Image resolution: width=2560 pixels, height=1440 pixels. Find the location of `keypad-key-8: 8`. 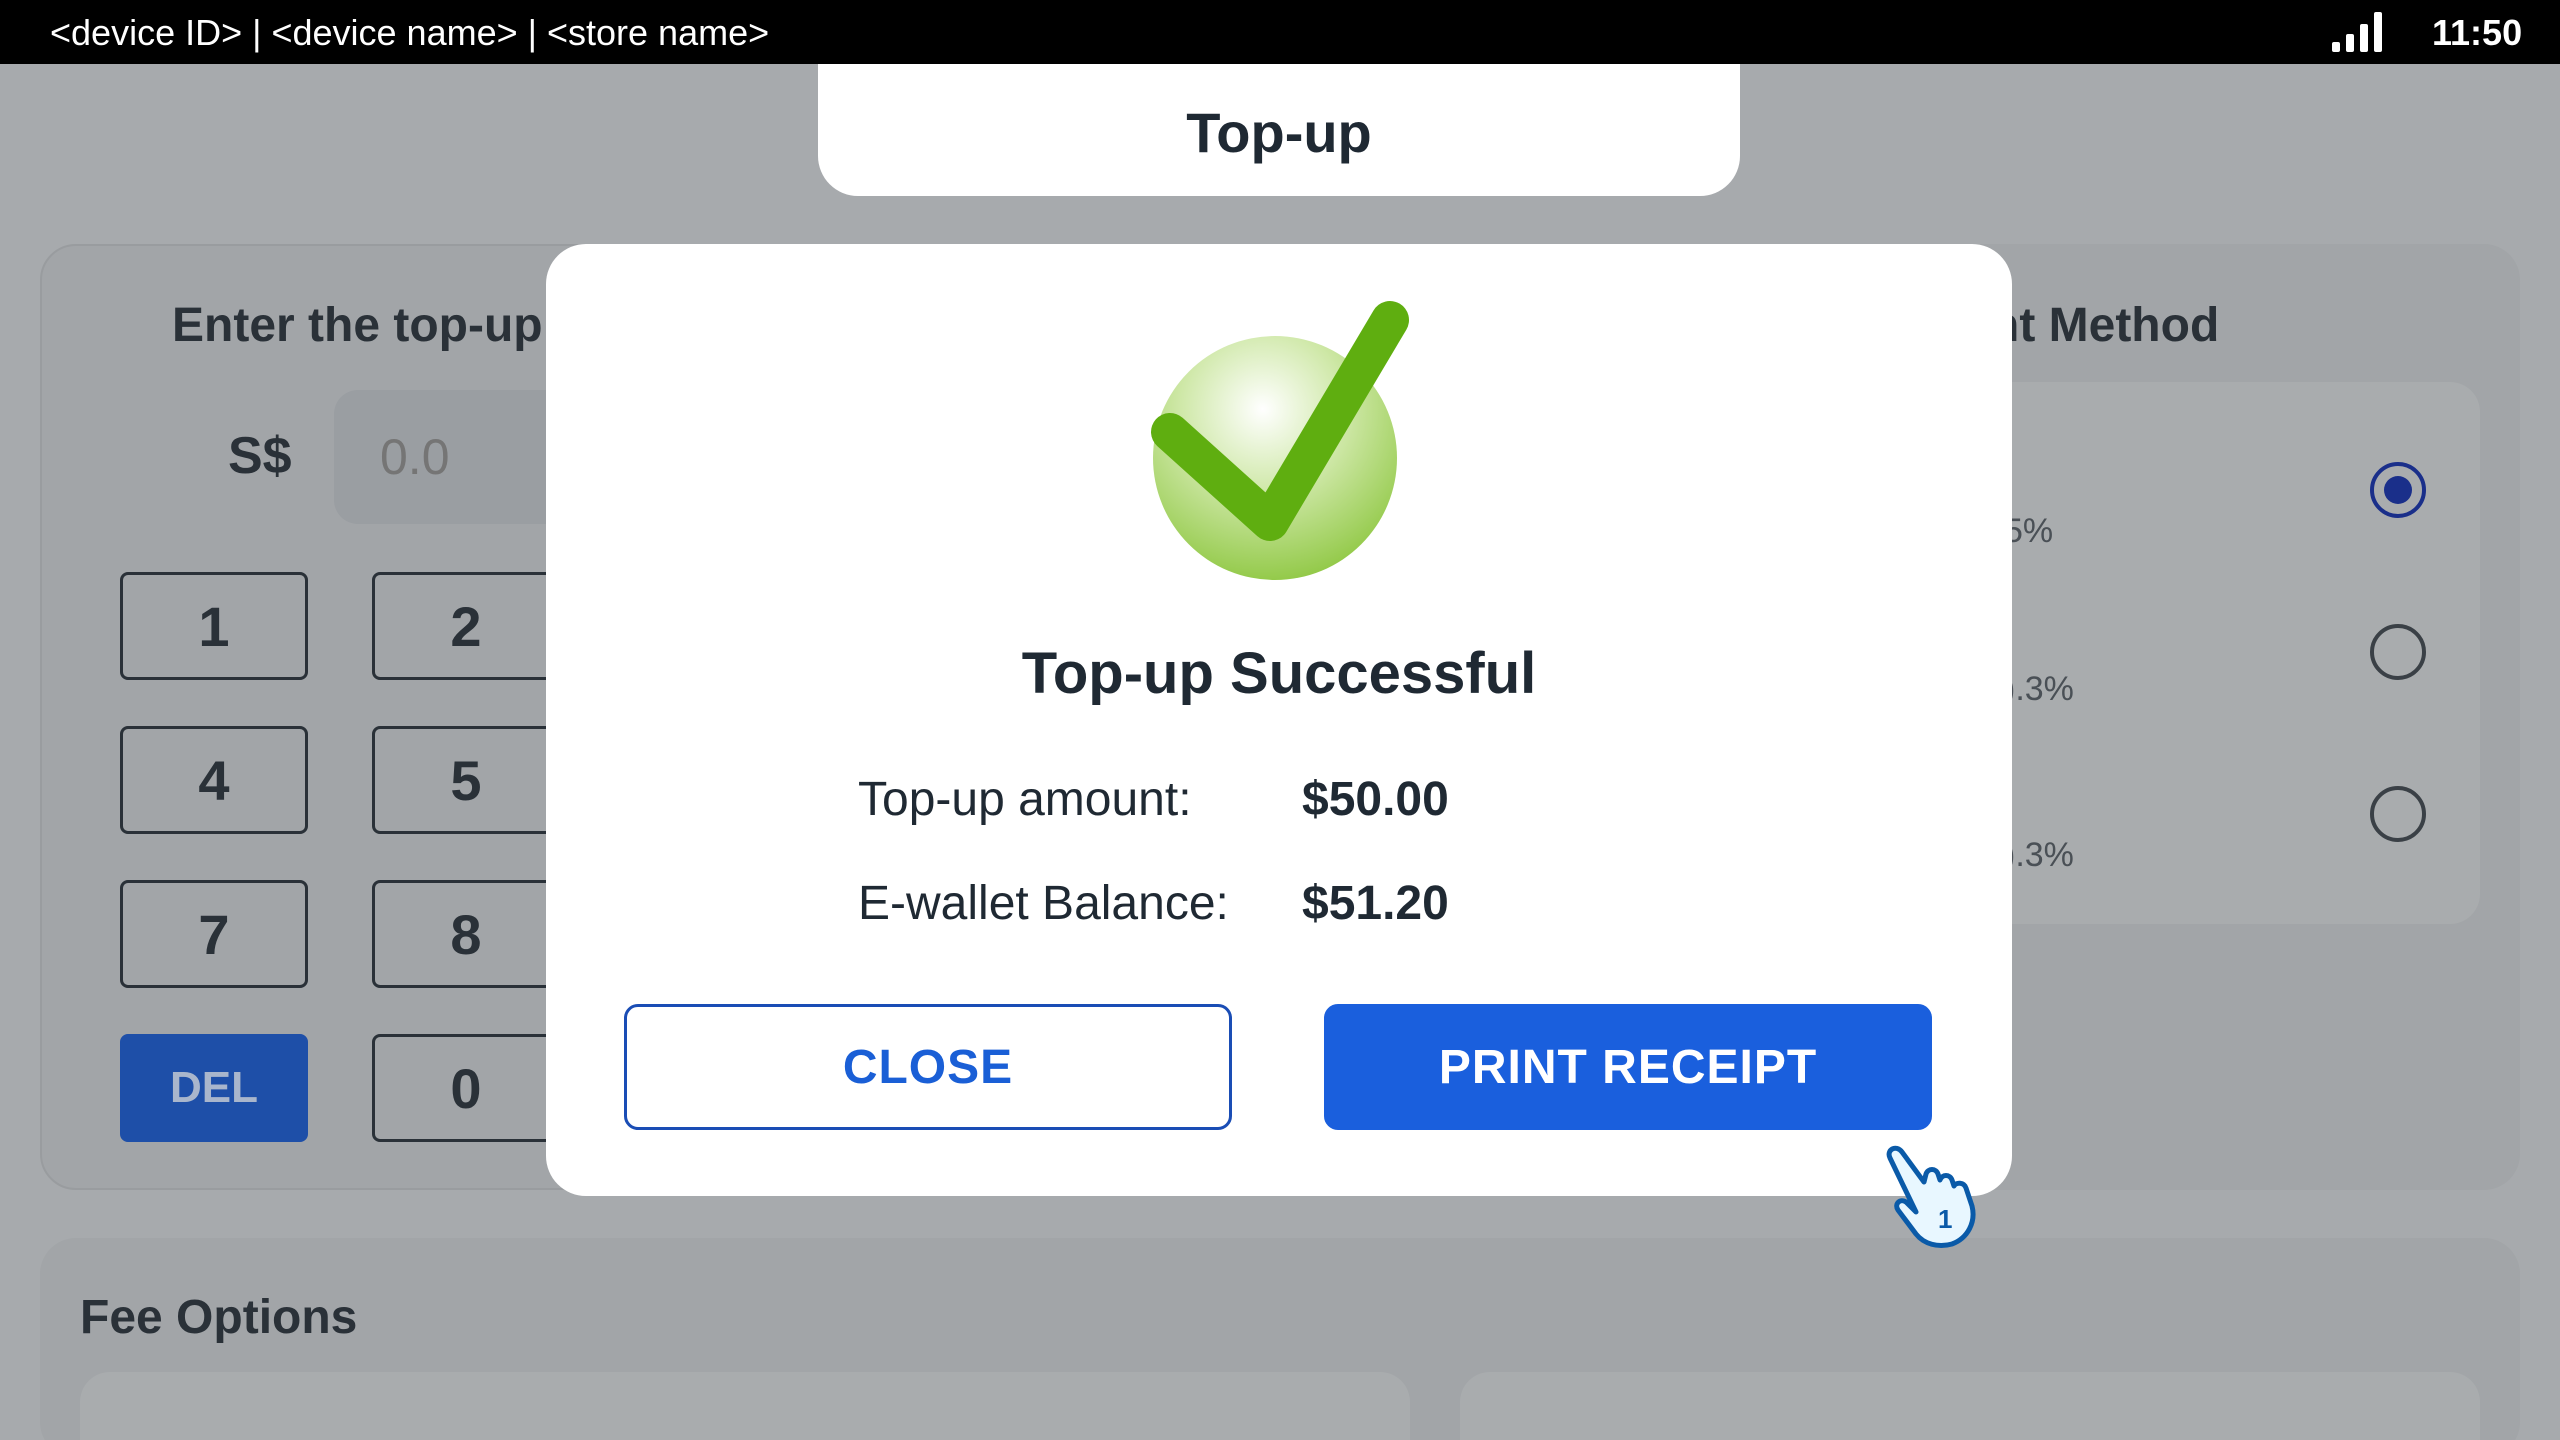

keypad-key-8: 8 is located at coordinates (466, 934).